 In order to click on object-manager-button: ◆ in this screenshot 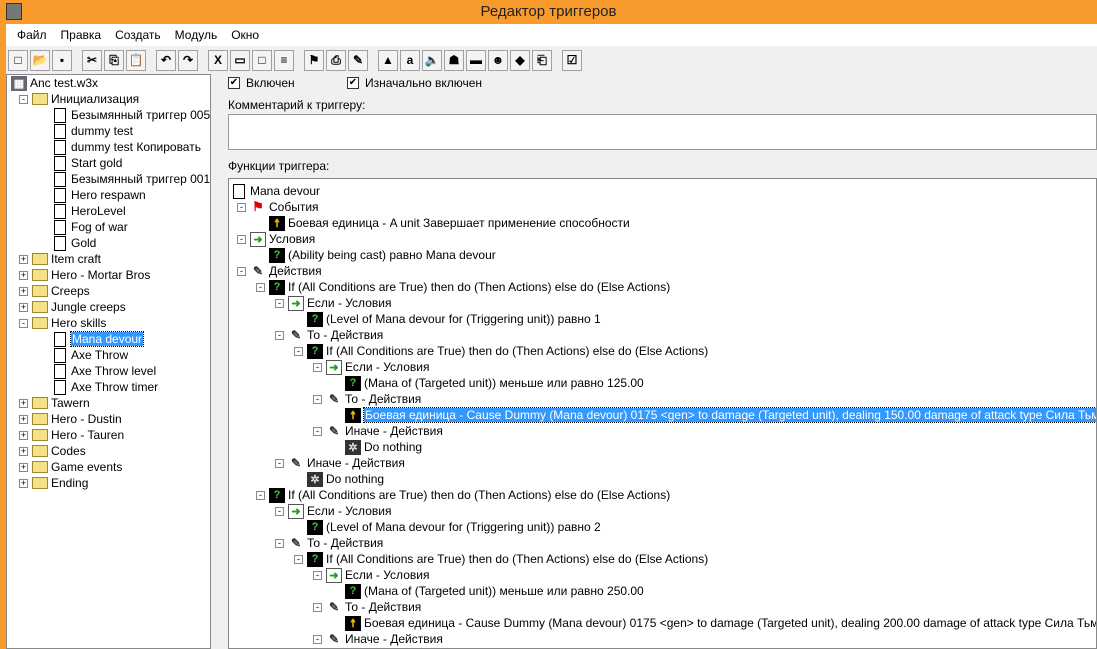, I will do `click(520, 60)`.